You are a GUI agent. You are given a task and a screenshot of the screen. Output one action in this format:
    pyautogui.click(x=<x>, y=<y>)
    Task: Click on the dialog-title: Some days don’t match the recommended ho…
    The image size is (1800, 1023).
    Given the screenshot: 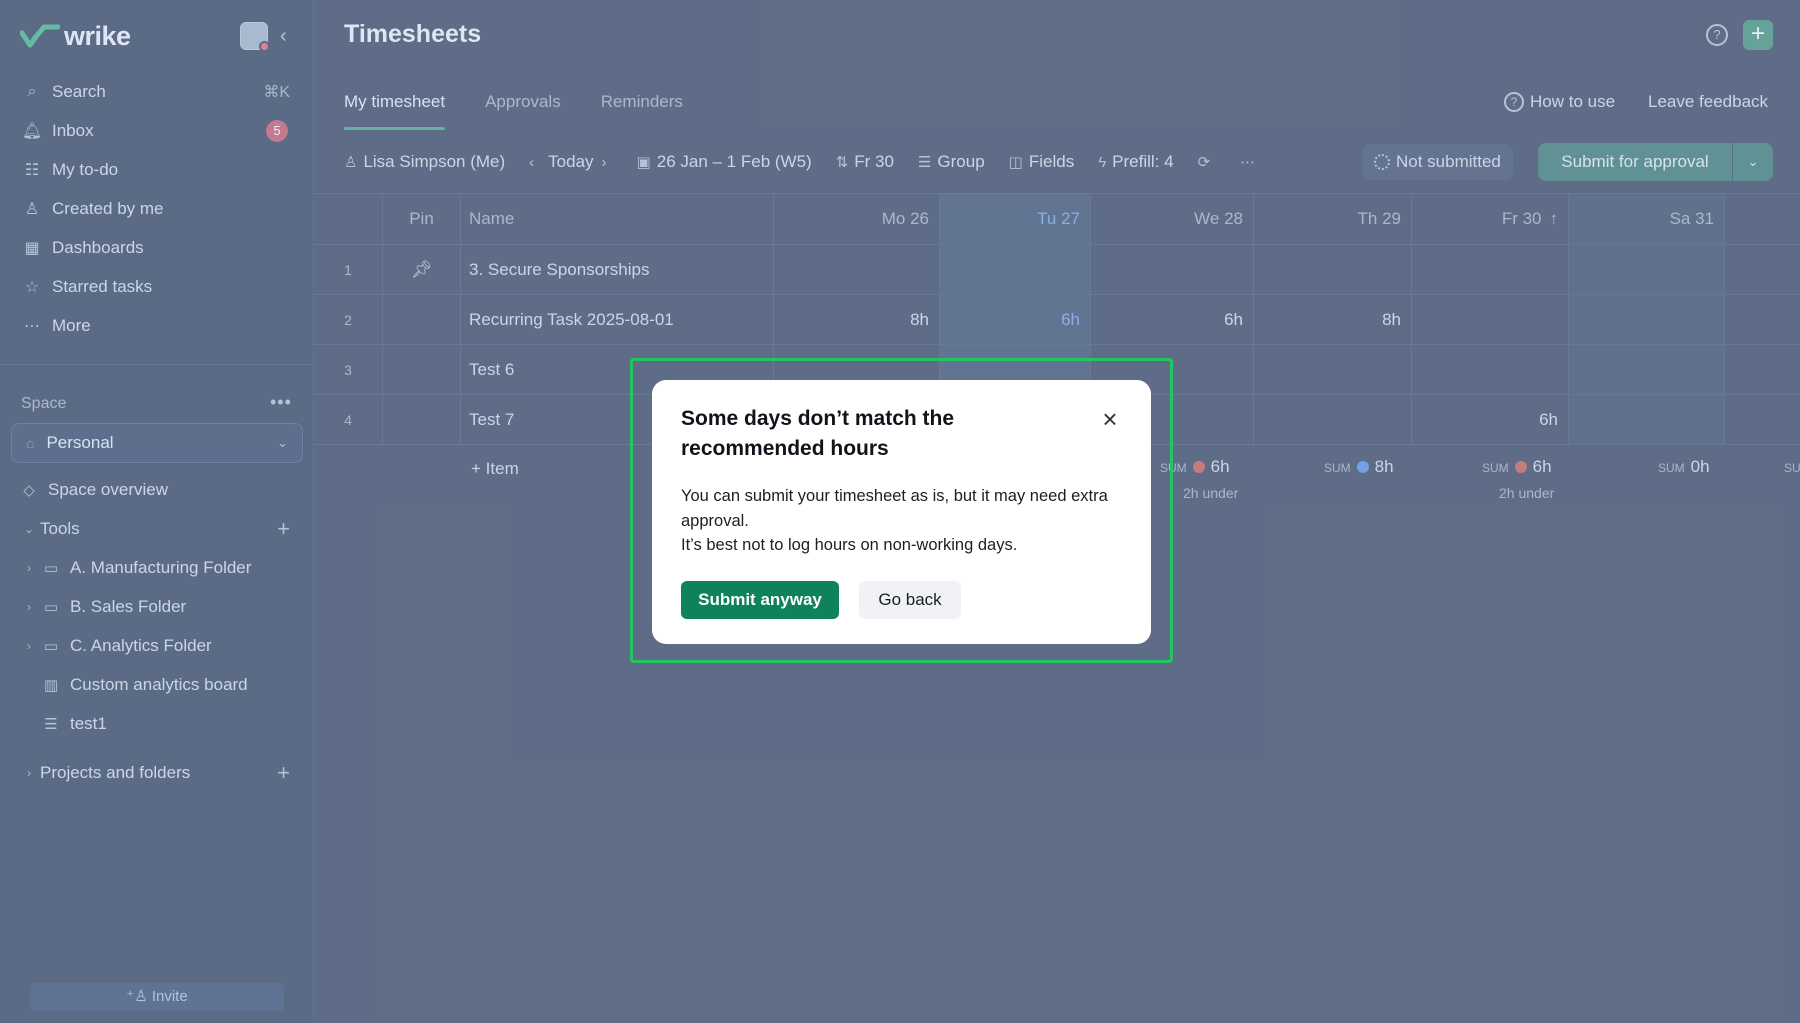 What is the action you would take?
    pyautogui.click(x=818, y=433)
    